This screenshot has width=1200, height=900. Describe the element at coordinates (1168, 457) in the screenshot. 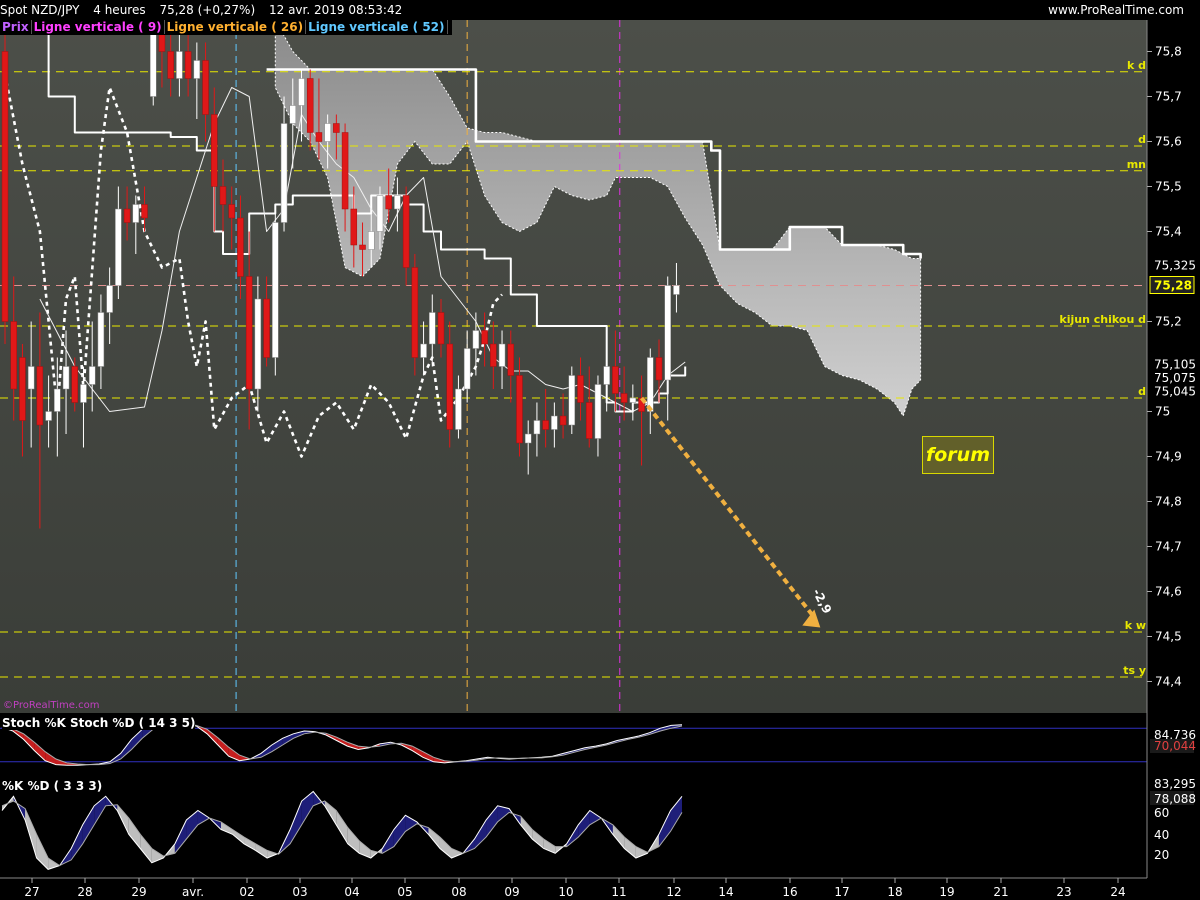

I see `y-tick-label: 74,9` at that location.